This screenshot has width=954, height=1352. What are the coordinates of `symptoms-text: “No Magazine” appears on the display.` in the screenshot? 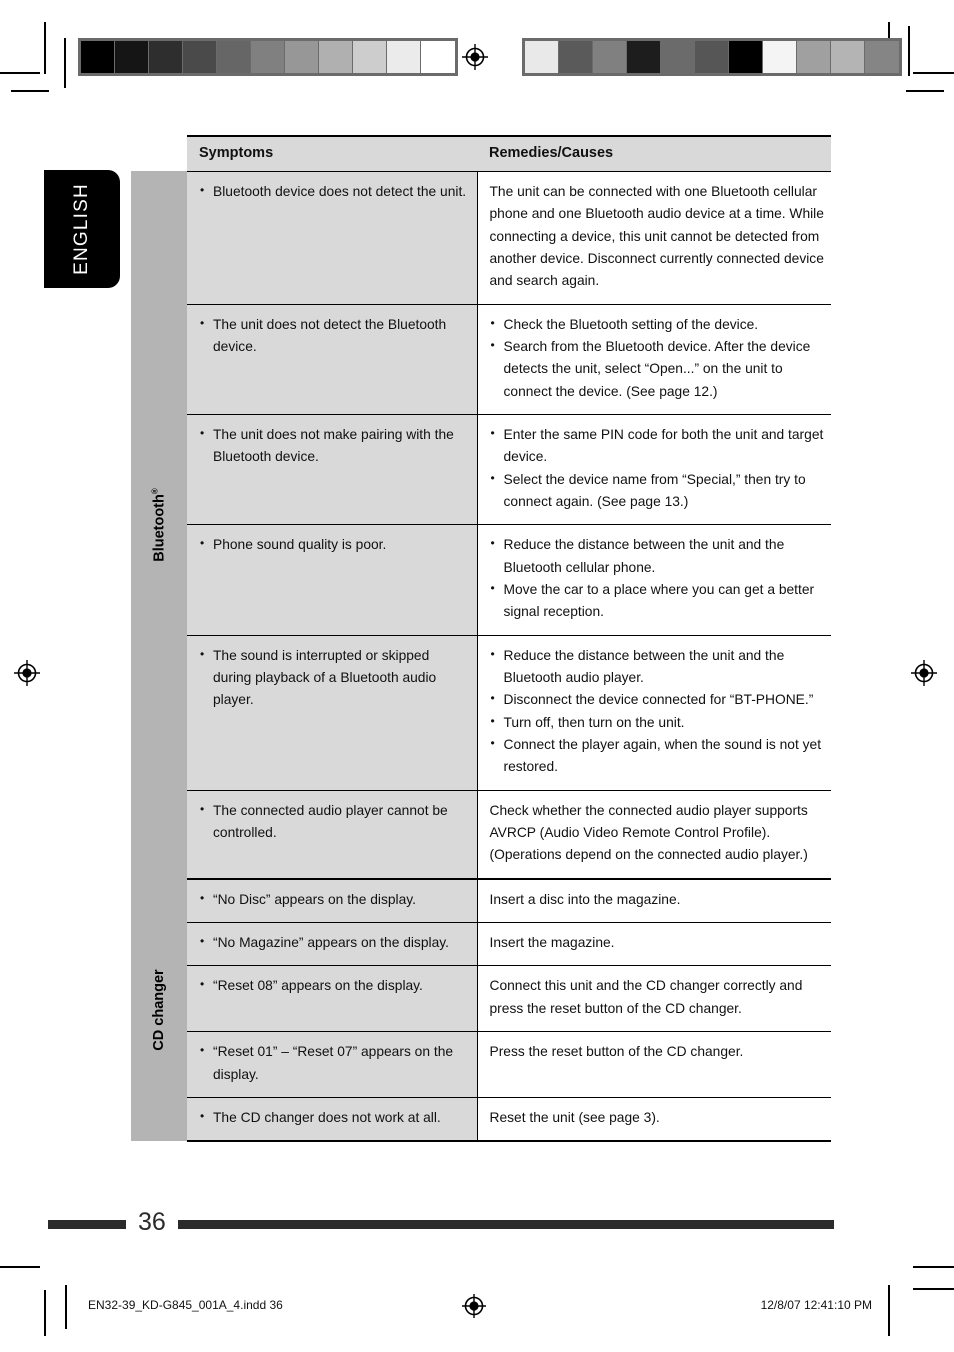 It's located at (333, 943).